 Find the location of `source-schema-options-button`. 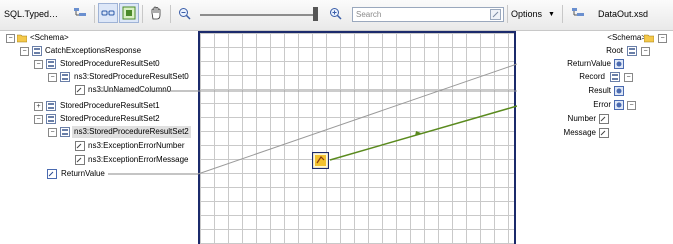

source-schema-options-button is located at coordinates (80, 13).